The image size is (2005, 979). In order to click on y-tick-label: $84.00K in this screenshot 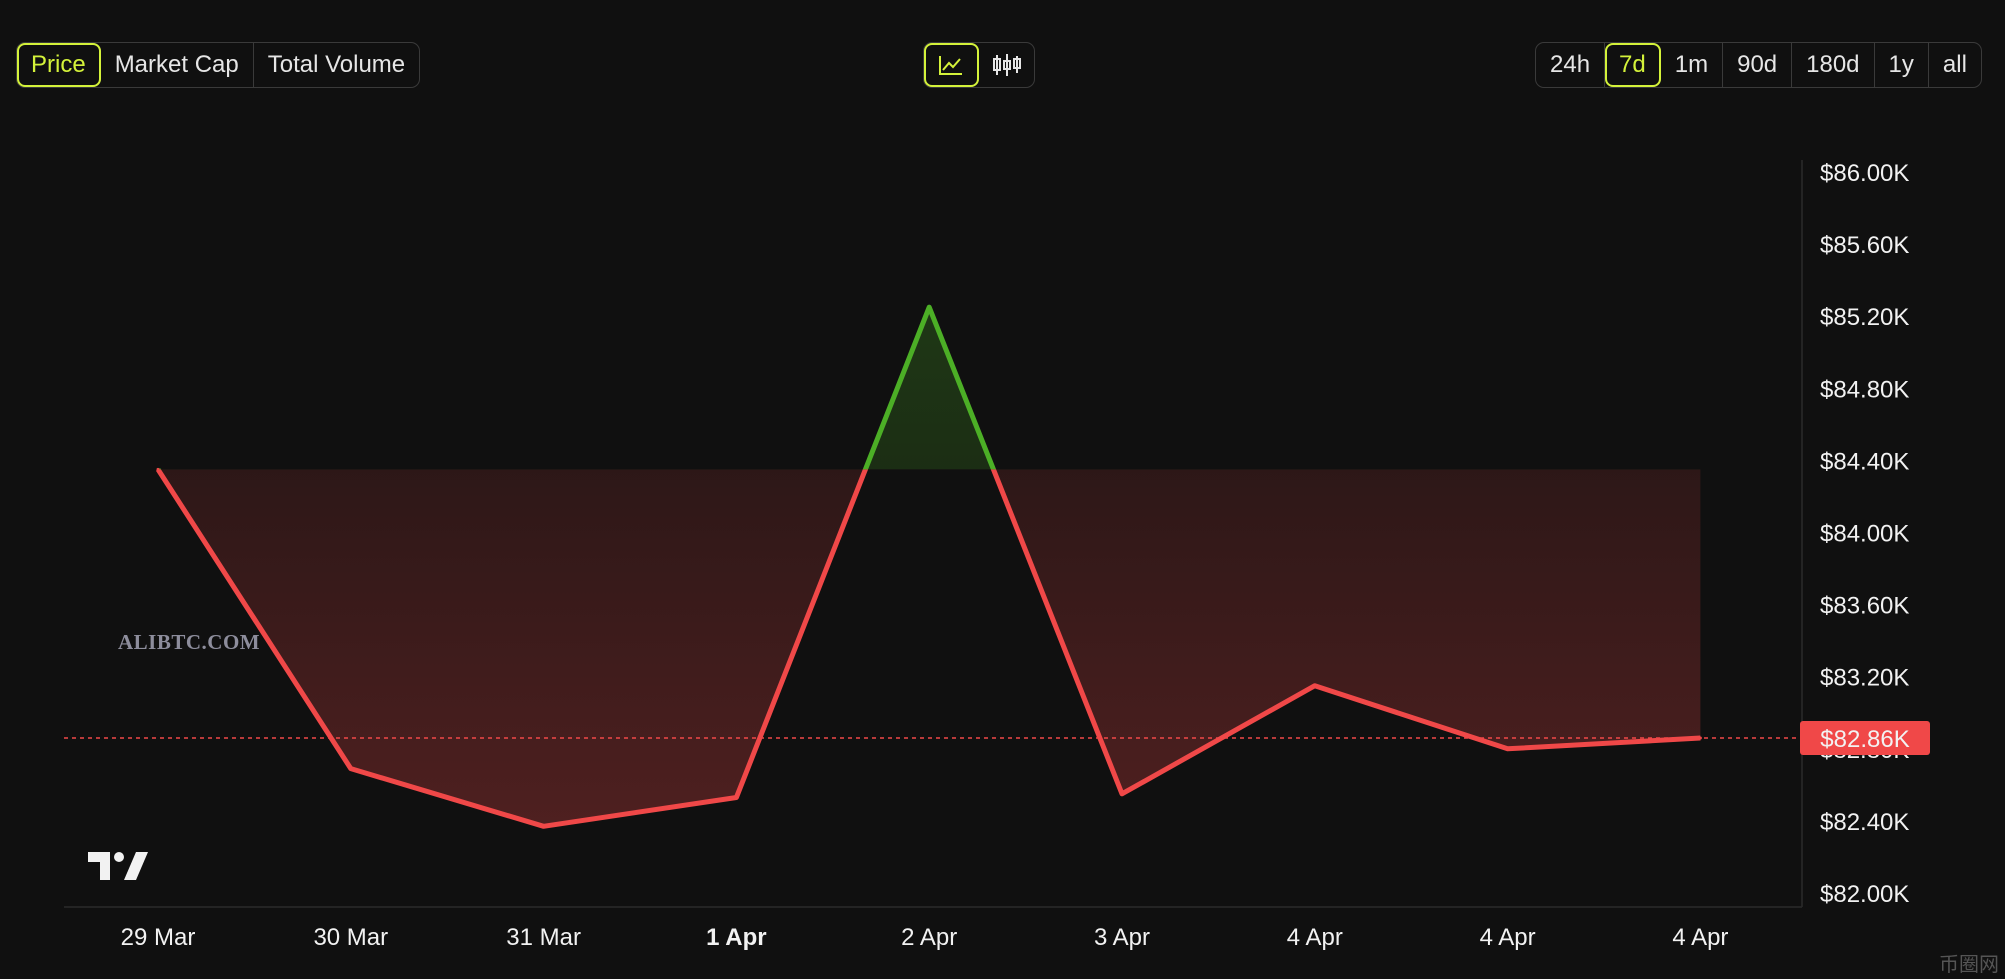, I will do `click(1864, 534)`.